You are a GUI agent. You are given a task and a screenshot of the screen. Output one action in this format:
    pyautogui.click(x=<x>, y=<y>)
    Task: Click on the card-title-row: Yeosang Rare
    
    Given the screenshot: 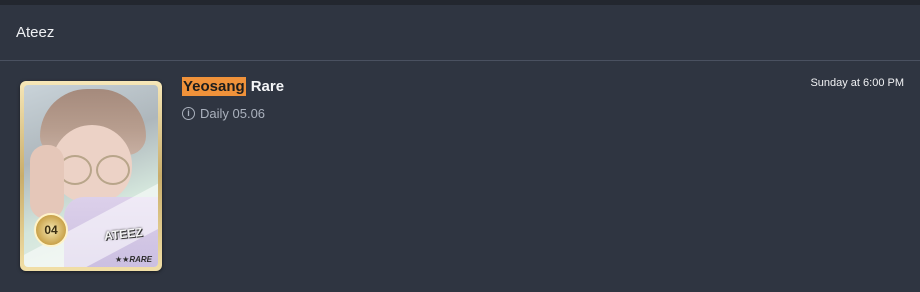 What is the action you would take?
    pyautogui.click(x=233, y=86)
    